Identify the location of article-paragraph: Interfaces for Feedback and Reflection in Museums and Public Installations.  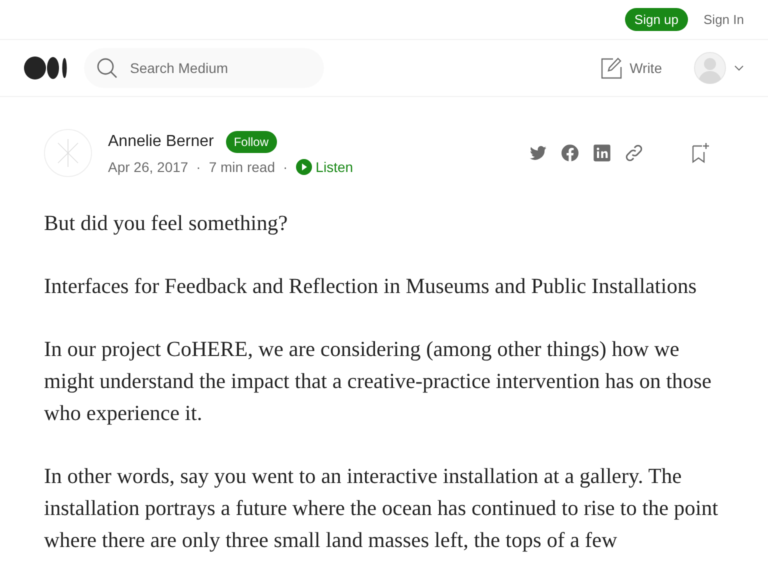
(371, 286).